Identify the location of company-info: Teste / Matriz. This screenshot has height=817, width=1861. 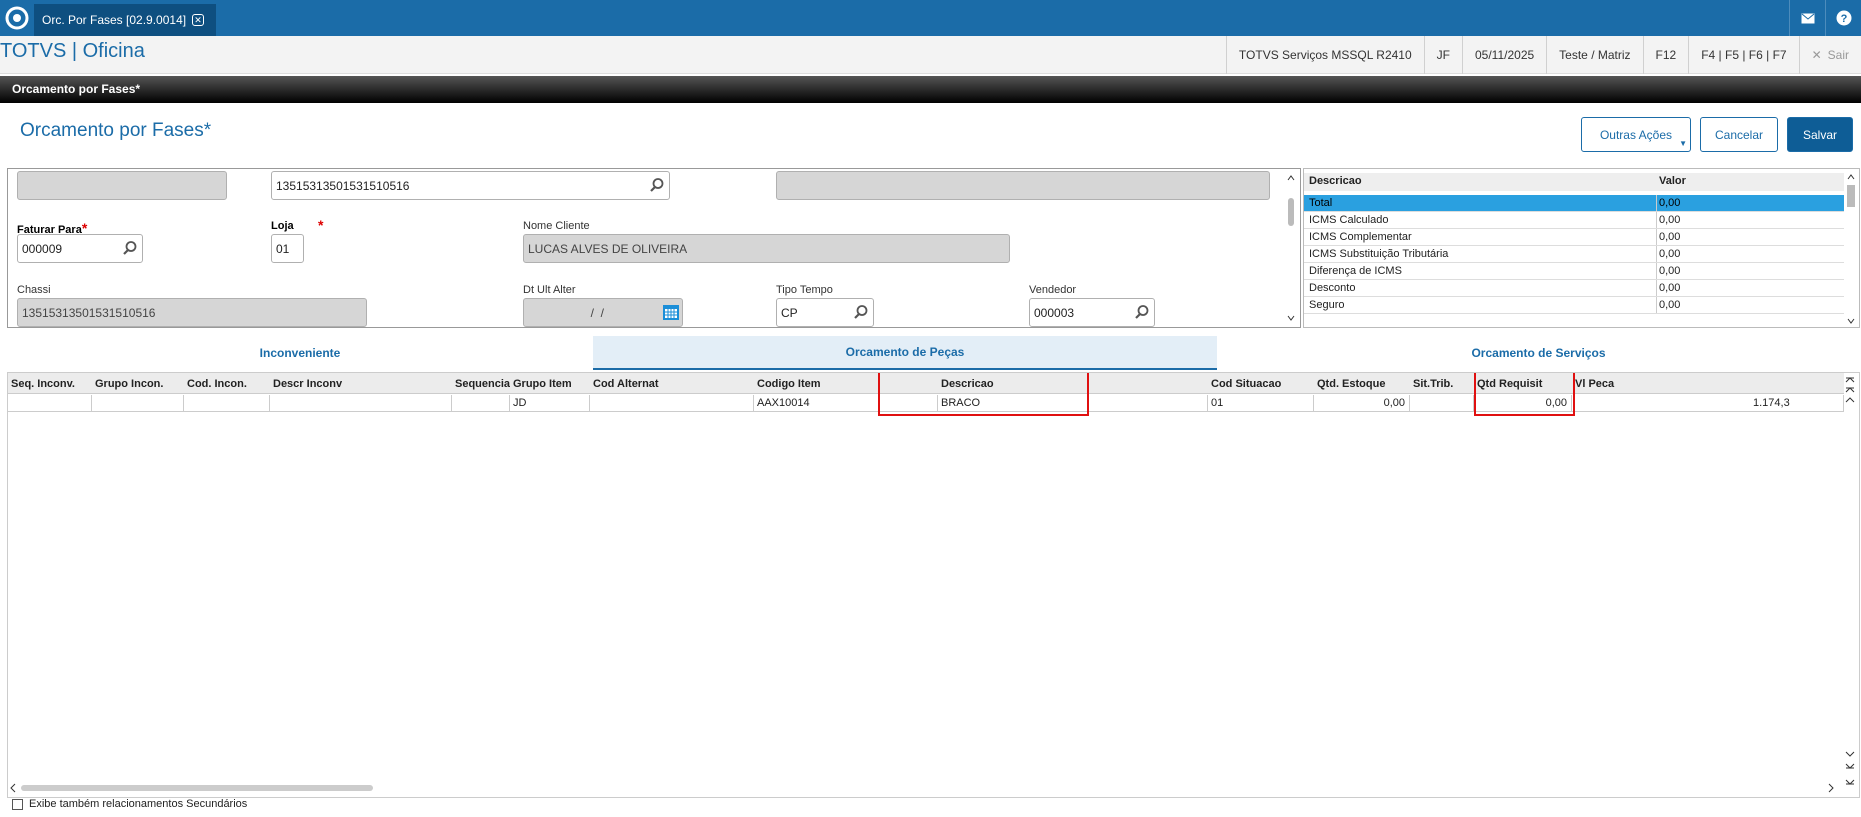
(1594, 55).